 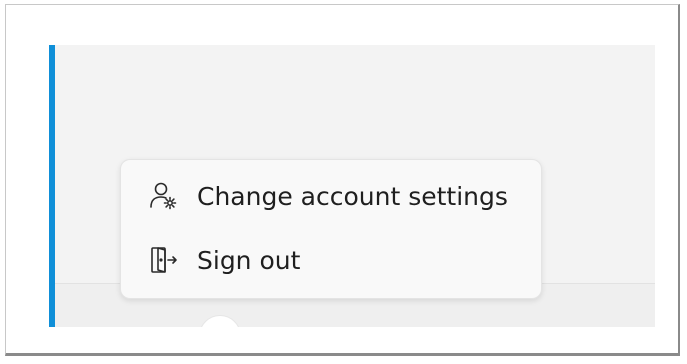 What do you see at coordinates (331, 260) in the screenshot?
I see `sign-out-item: Sign out` at bounding box center [331, 260].